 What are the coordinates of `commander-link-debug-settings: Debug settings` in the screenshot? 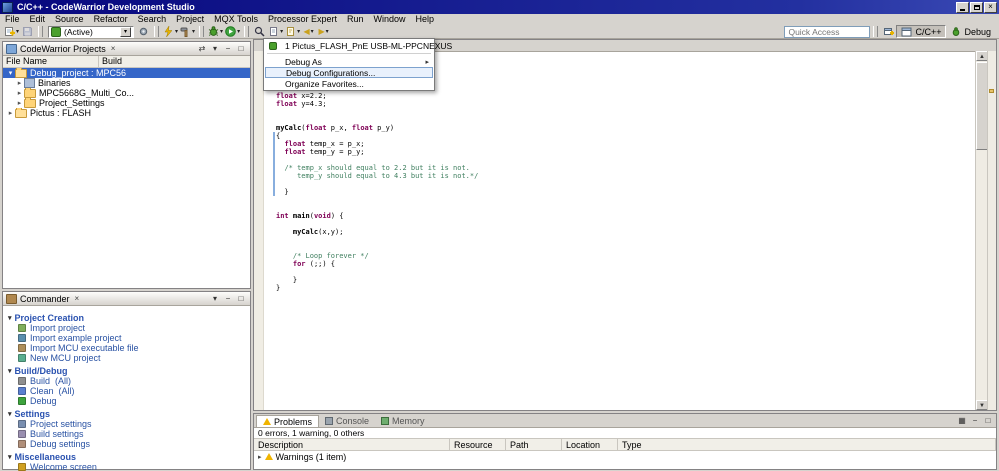 It's located at (126, 444).